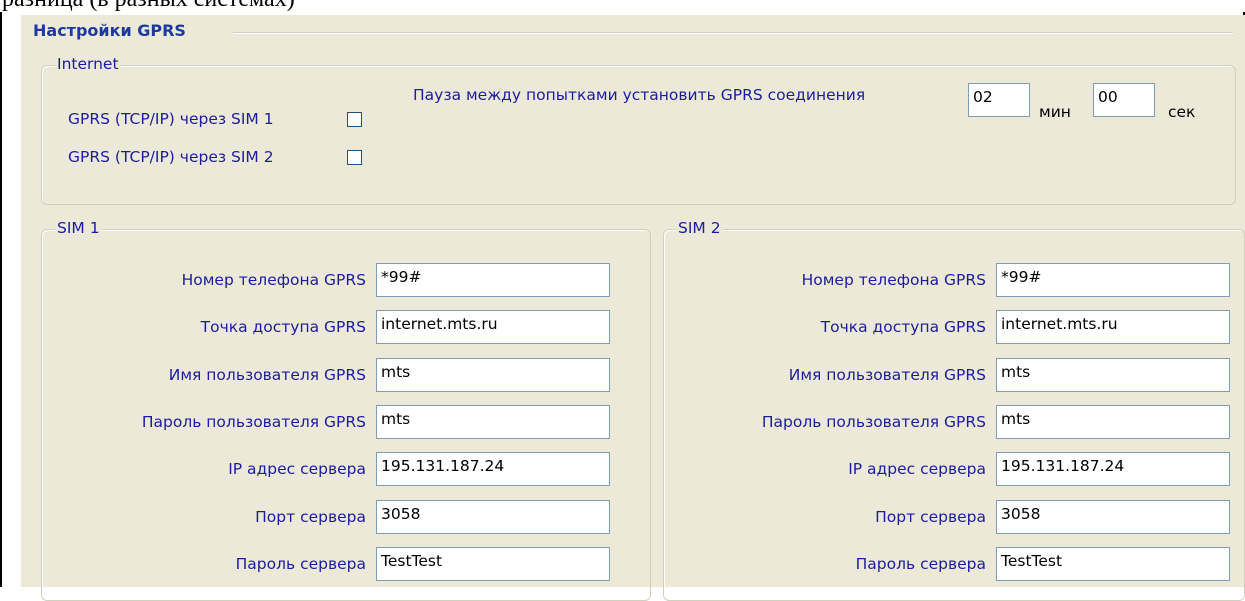  I want to click on page-title: Настройки GPRS, so click(109, 30).